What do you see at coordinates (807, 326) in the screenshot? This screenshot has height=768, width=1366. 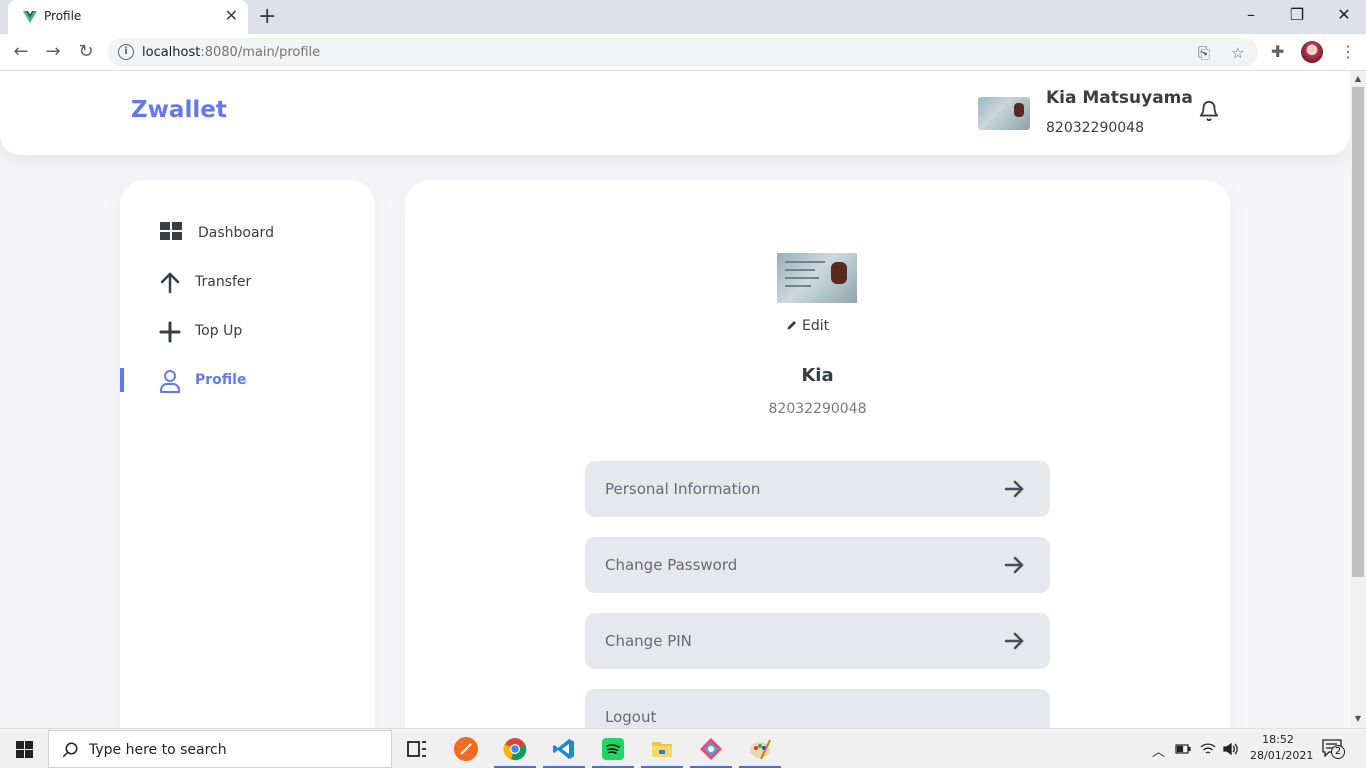 I see `edit-photo-button: Edit` at bounding box center [807, 326].